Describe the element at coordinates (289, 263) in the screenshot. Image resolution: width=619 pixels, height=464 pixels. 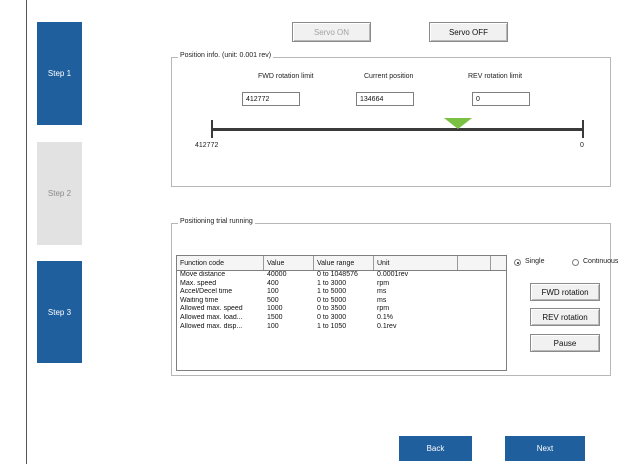
I see `col-value: Value` at that location.